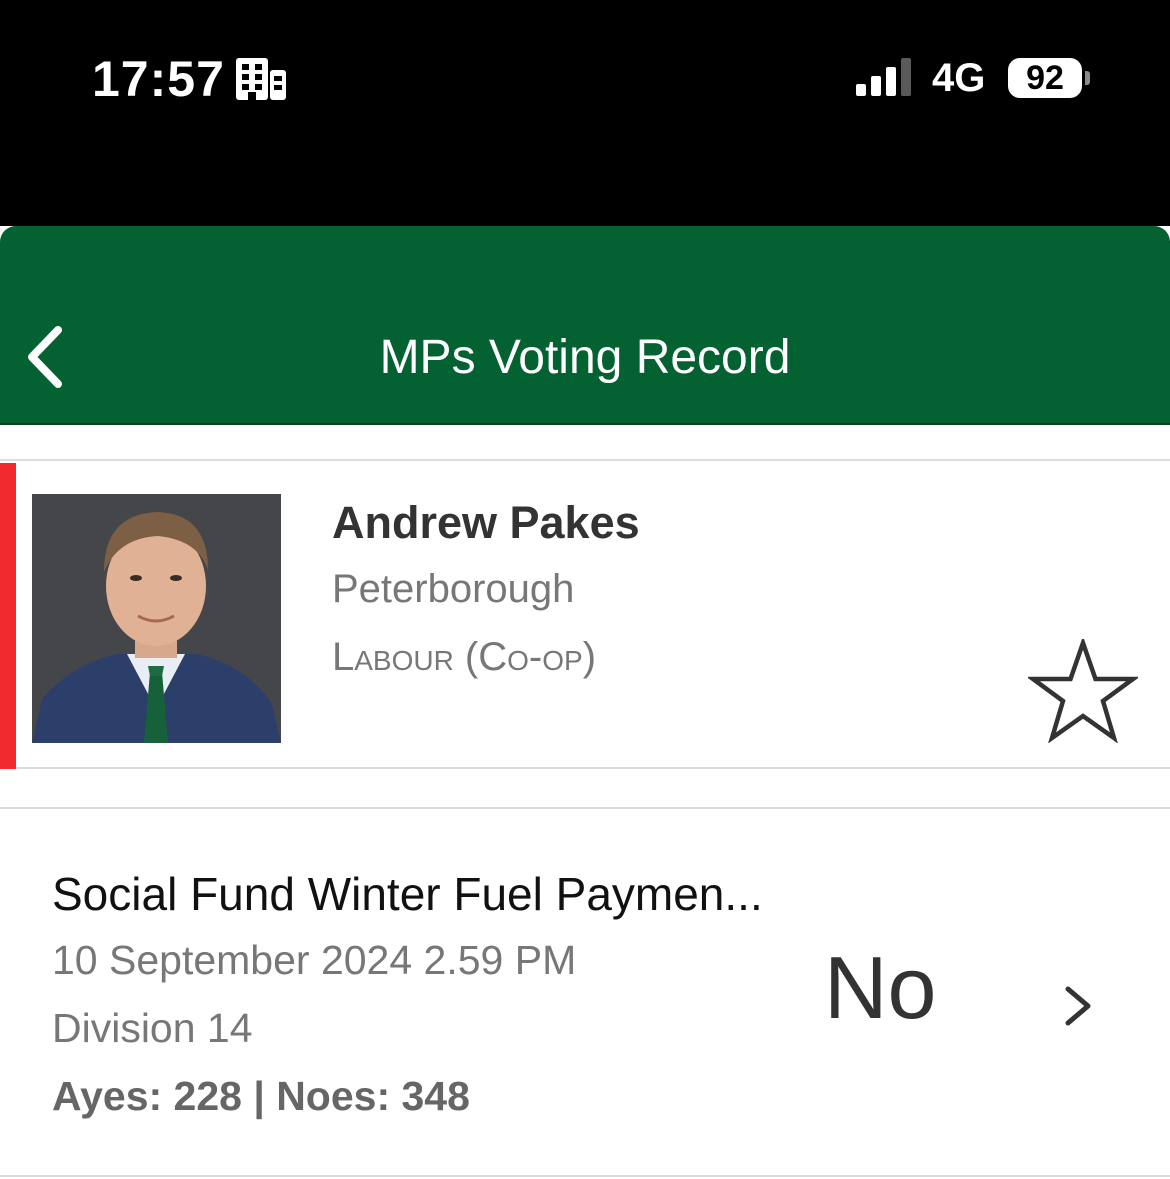  I want to click on star-outline-icon, so click(1083, 691).